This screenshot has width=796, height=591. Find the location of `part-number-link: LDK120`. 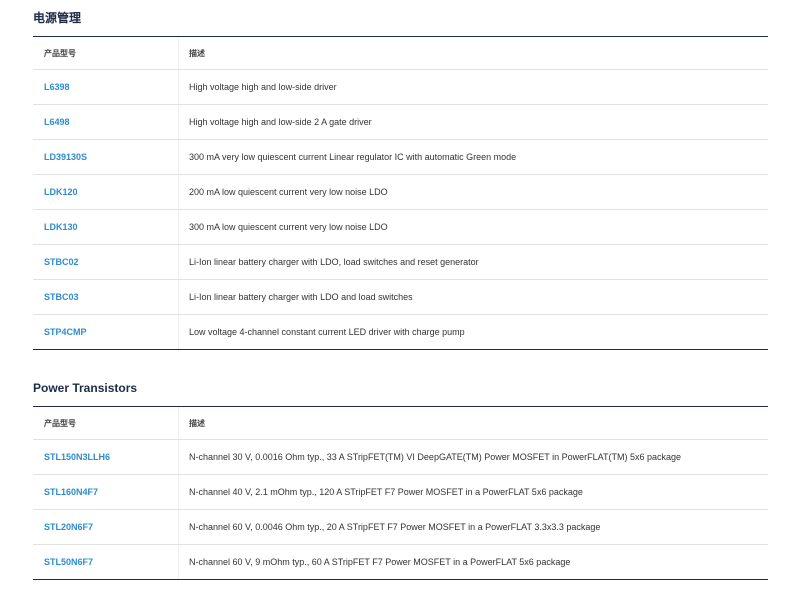

part-number-link: LDK120 is located at coordinates (61, 192).